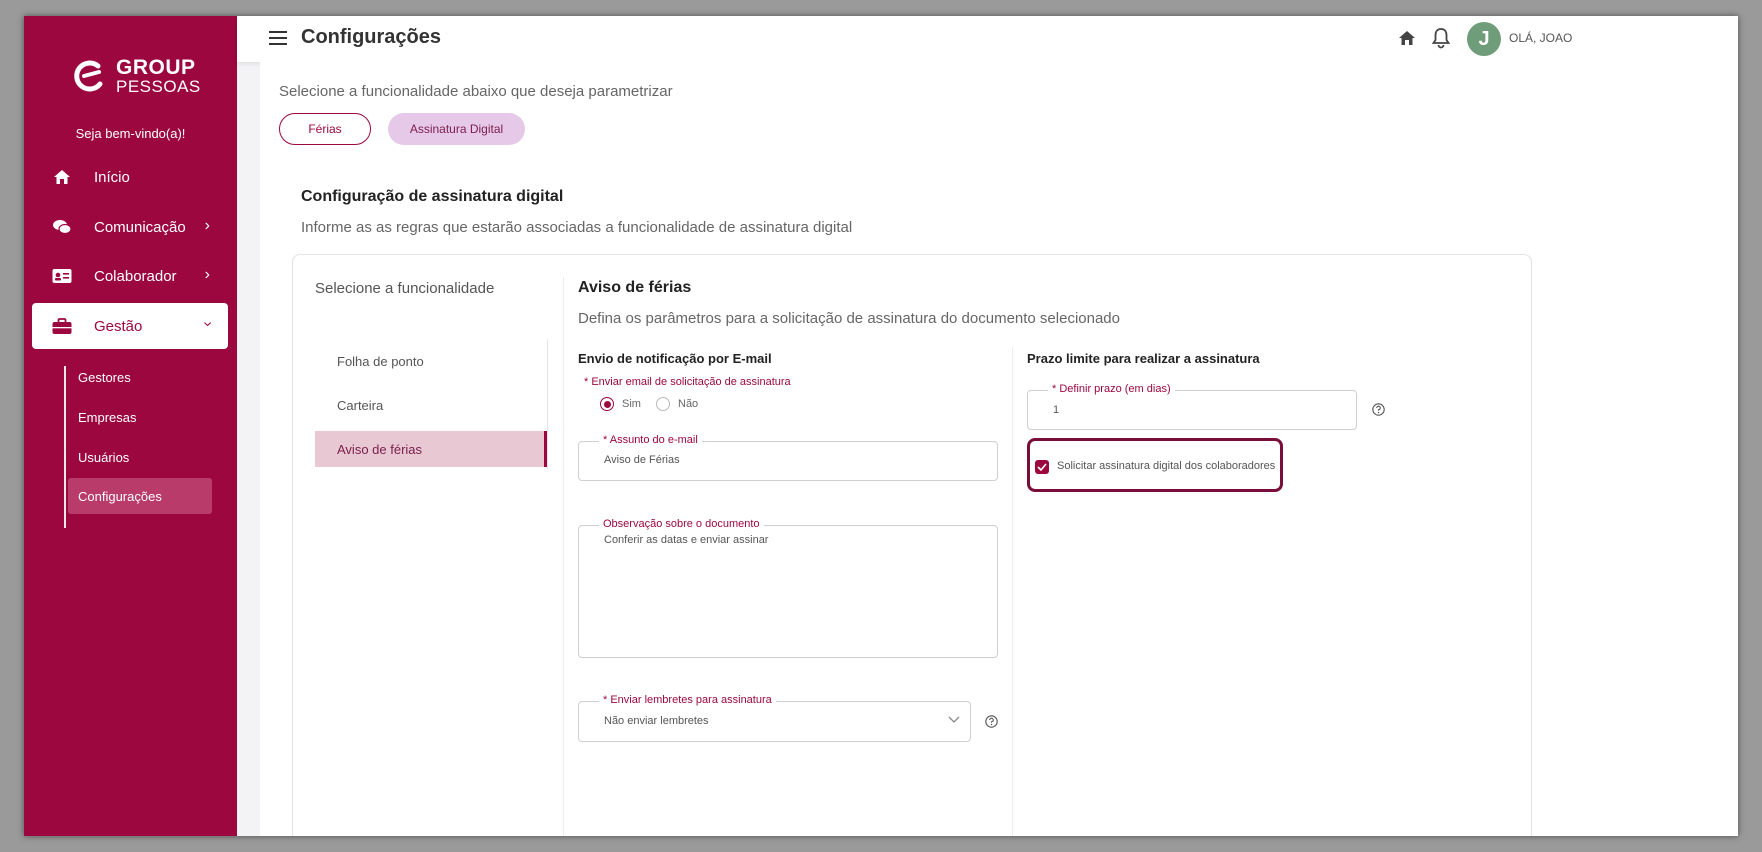 This screenshot has width=1762, height=852. What do you see at coordinates (675, 358) in the screenshot?
I see `email-group-title: Envio de notificação por E-mail` at bounding box center [675, 358].